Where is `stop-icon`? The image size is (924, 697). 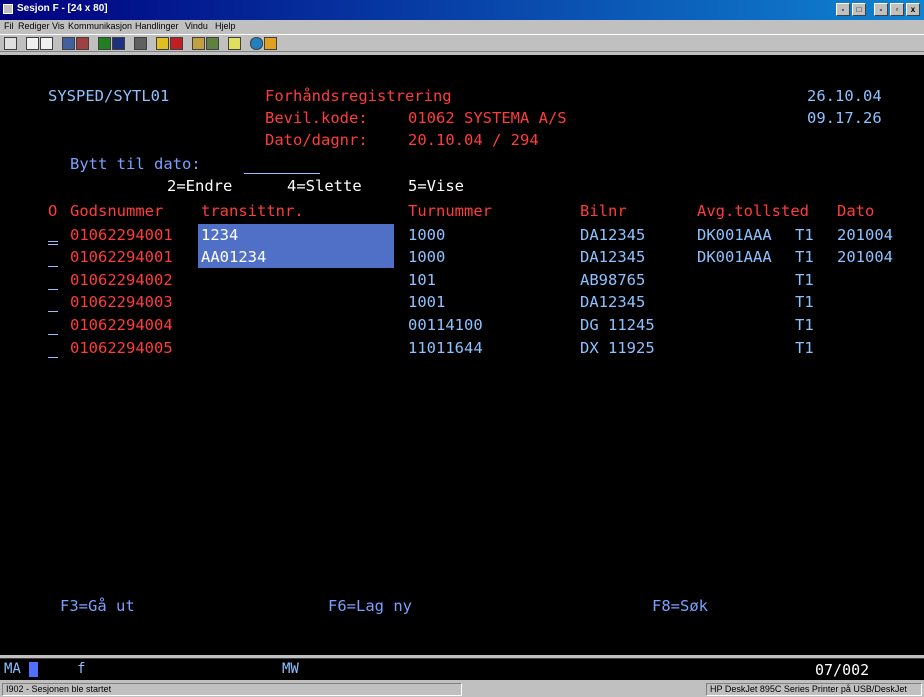
stop-icon is located at coordinates (176, 43).